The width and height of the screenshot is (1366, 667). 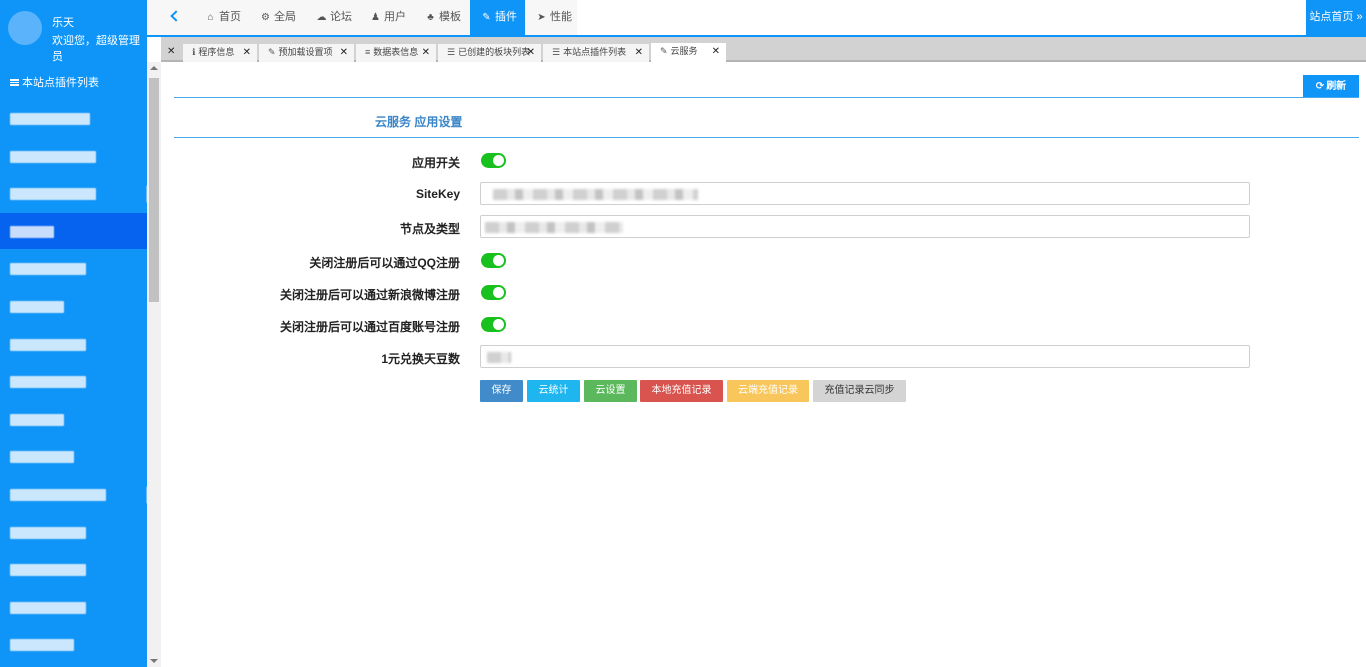 I want to click on cloud-stats-button: 云统计, so click(x=553, y=391).